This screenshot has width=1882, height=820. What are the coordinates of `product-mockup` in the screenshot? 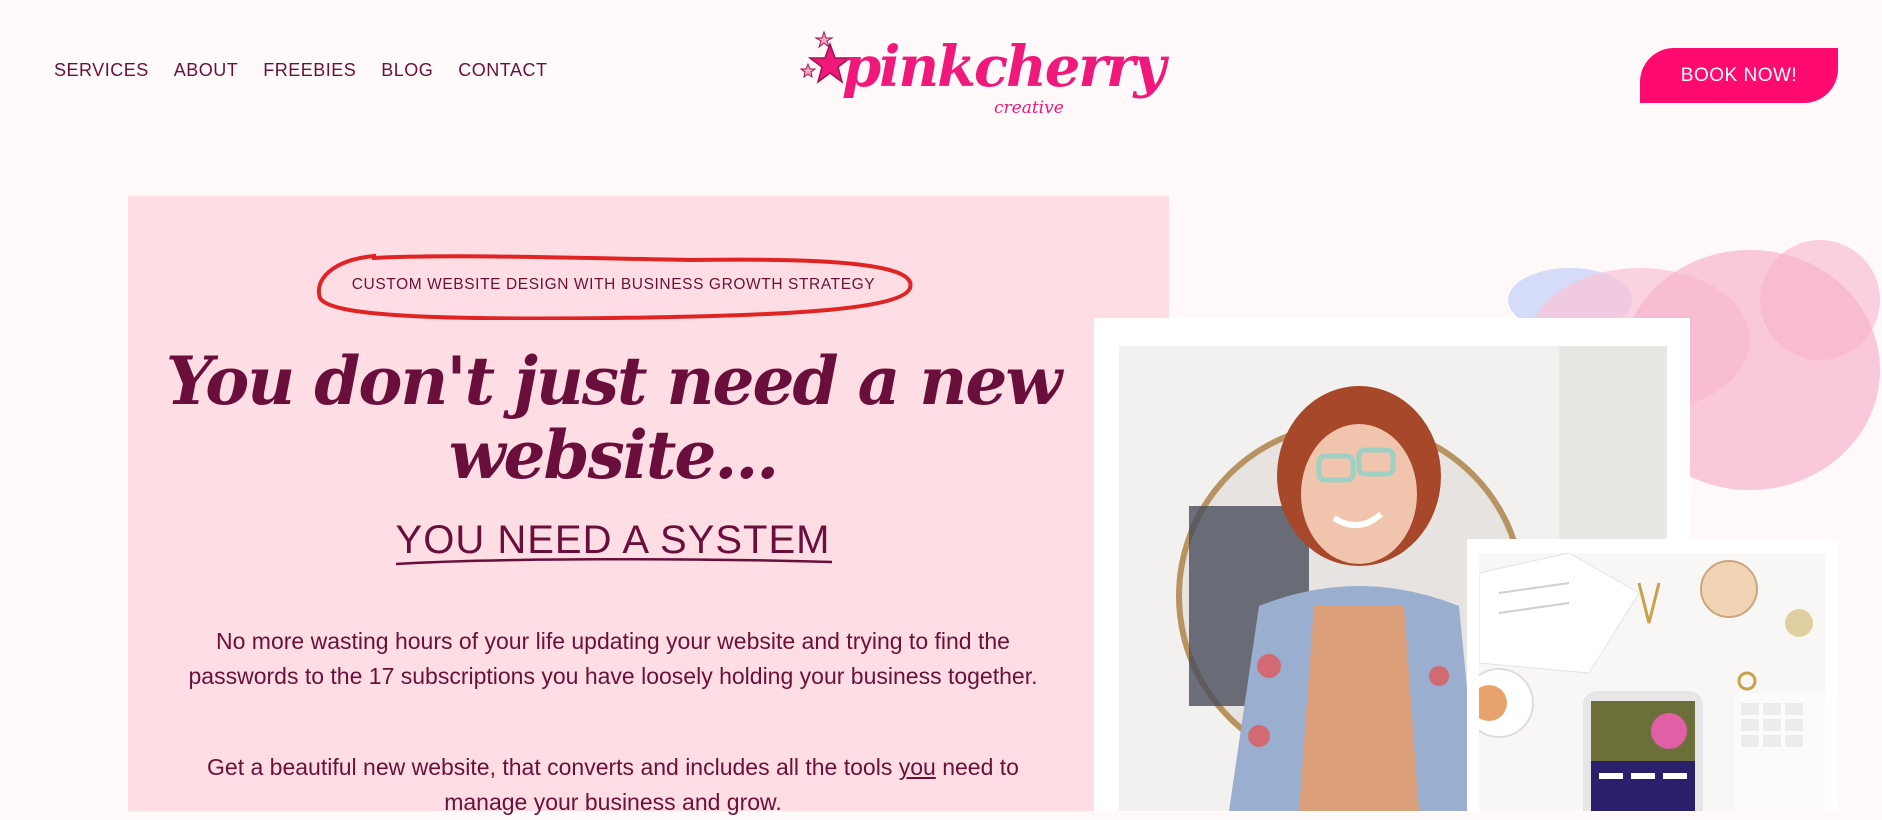 It's located at (1652, 682).